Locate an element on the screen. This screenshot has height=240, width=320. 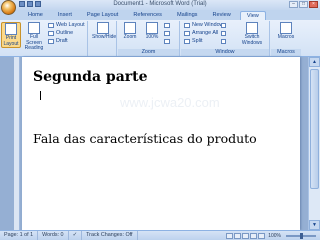
outline-icon is located at coordinates (51, 33).